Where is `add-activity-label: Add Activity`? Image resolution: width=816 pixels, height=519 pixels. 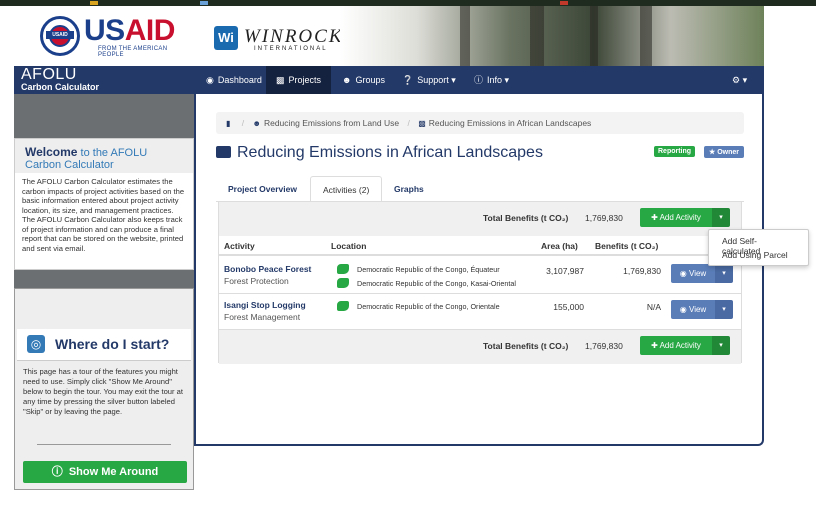
add-activity-label: Add Activity is located at coordinates (680, 345).